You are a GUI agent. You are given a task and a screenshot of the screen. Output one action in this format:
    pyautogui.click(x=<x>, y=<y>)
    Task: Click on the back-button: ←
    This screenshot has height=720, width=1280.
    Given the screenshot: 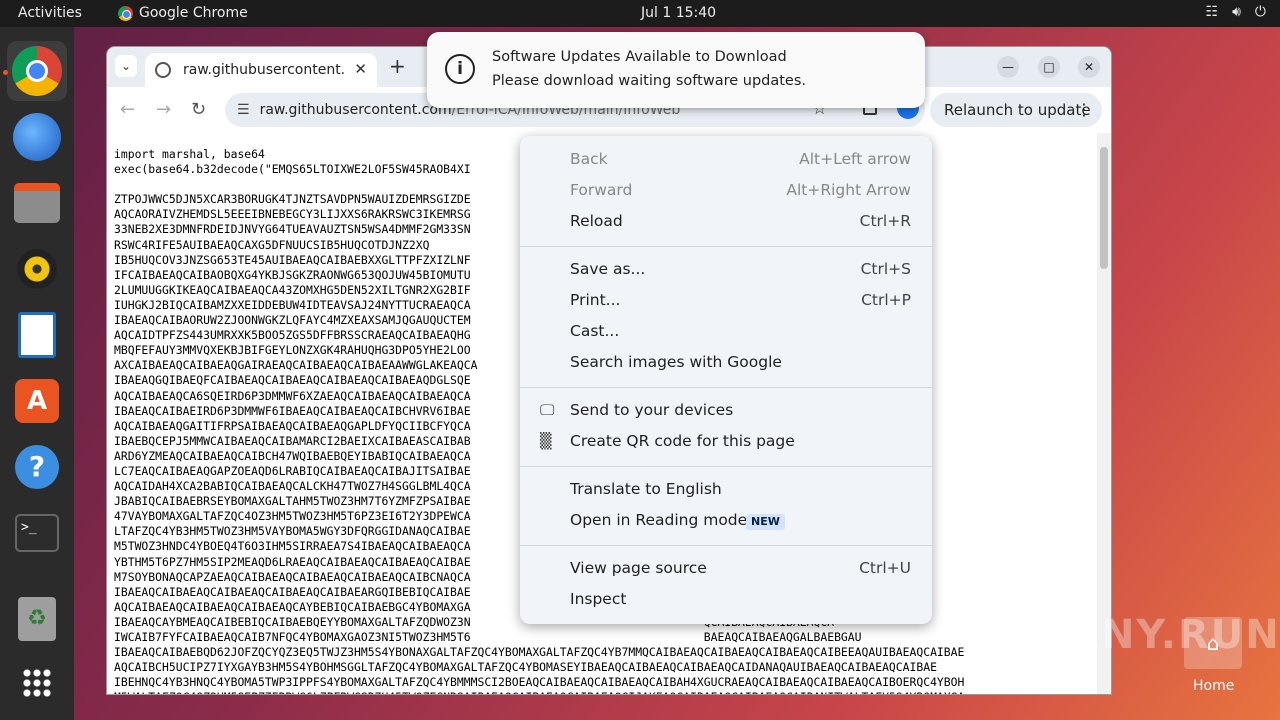 What is the action you would take?
    pyautogui.click(x=127, y=109)
    